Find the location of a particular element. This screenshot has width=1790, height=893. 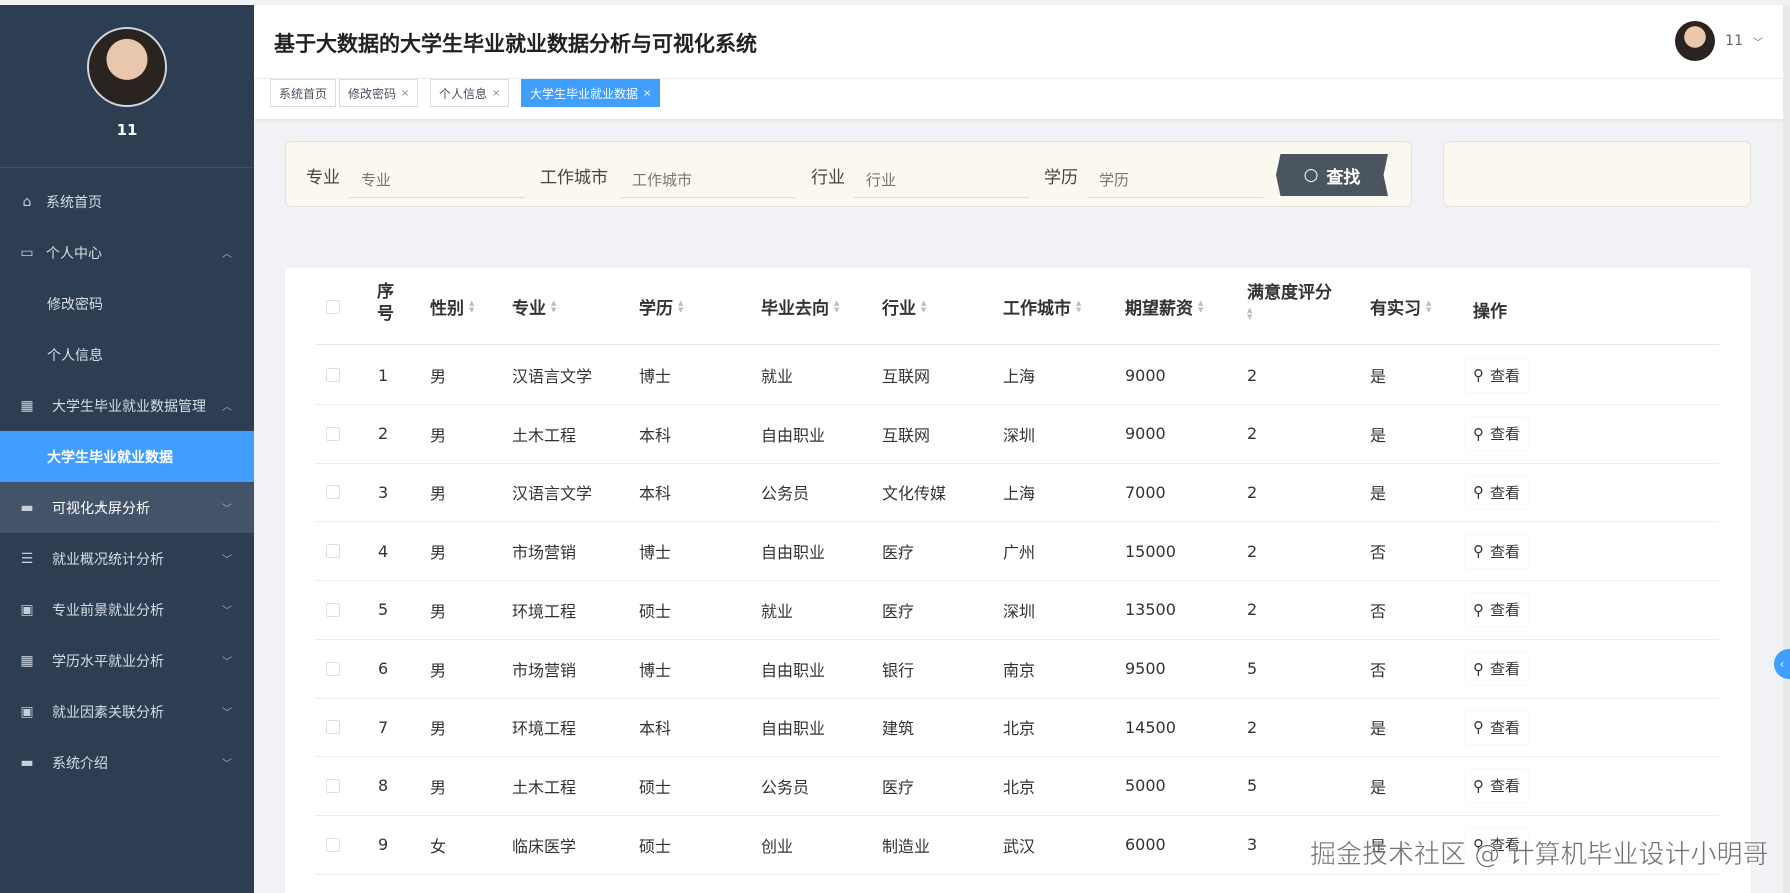

sidebar-item-data-management: ▦ 大学生毕业就业数据管理 ︿ is located at coordinates (127, 405).